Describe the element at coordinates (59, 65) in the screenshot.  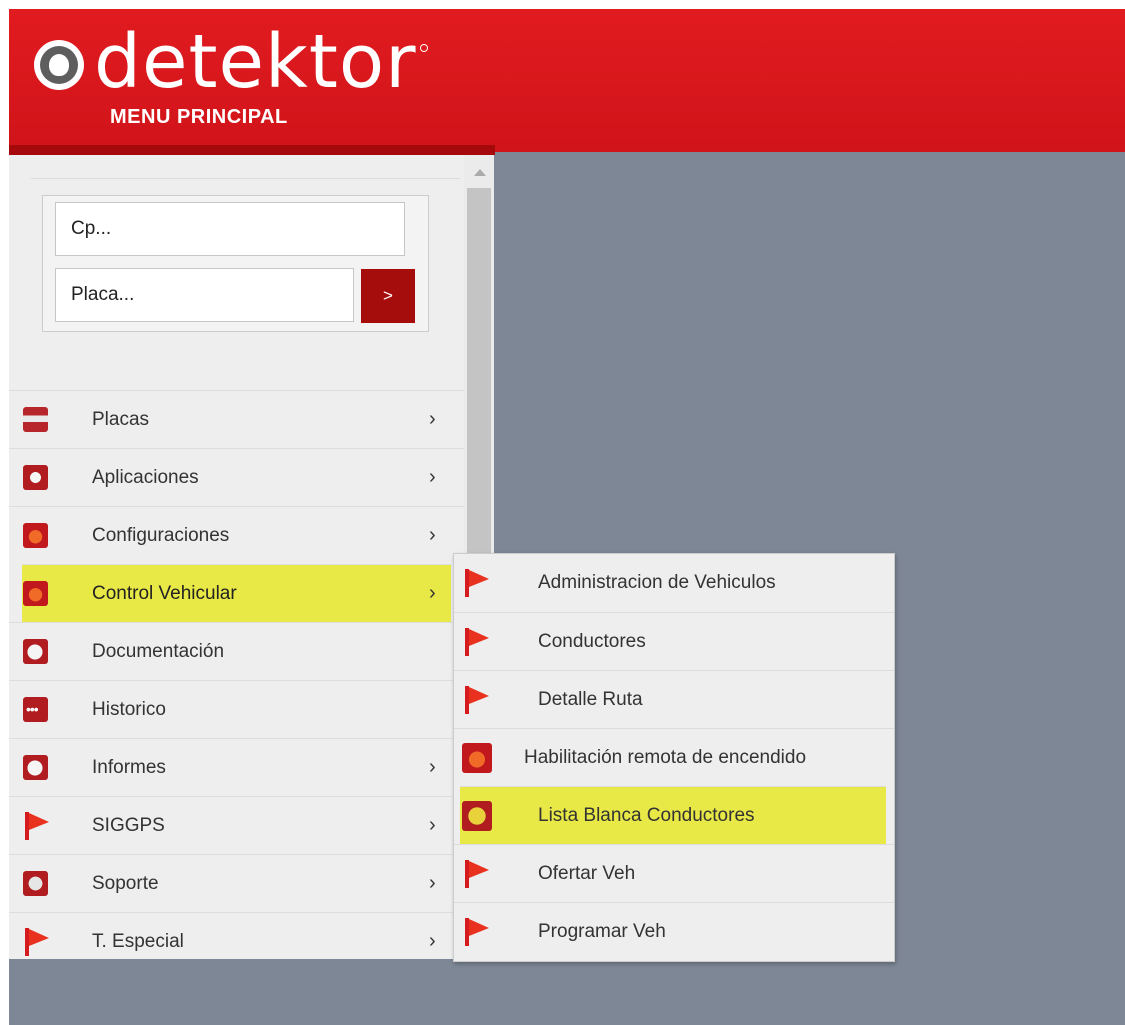
I see `detektor-logo-icon` at that location.